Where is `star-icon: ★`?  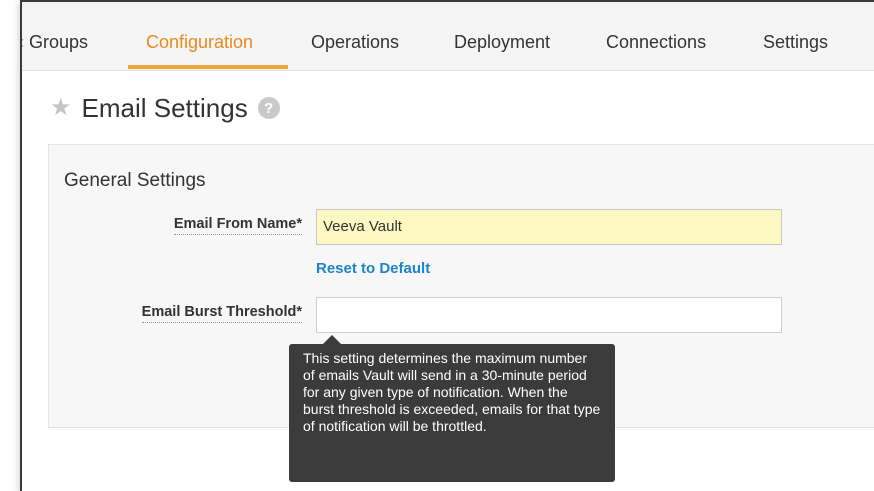
star-icon: ★ is located at coordinates (61, 108).